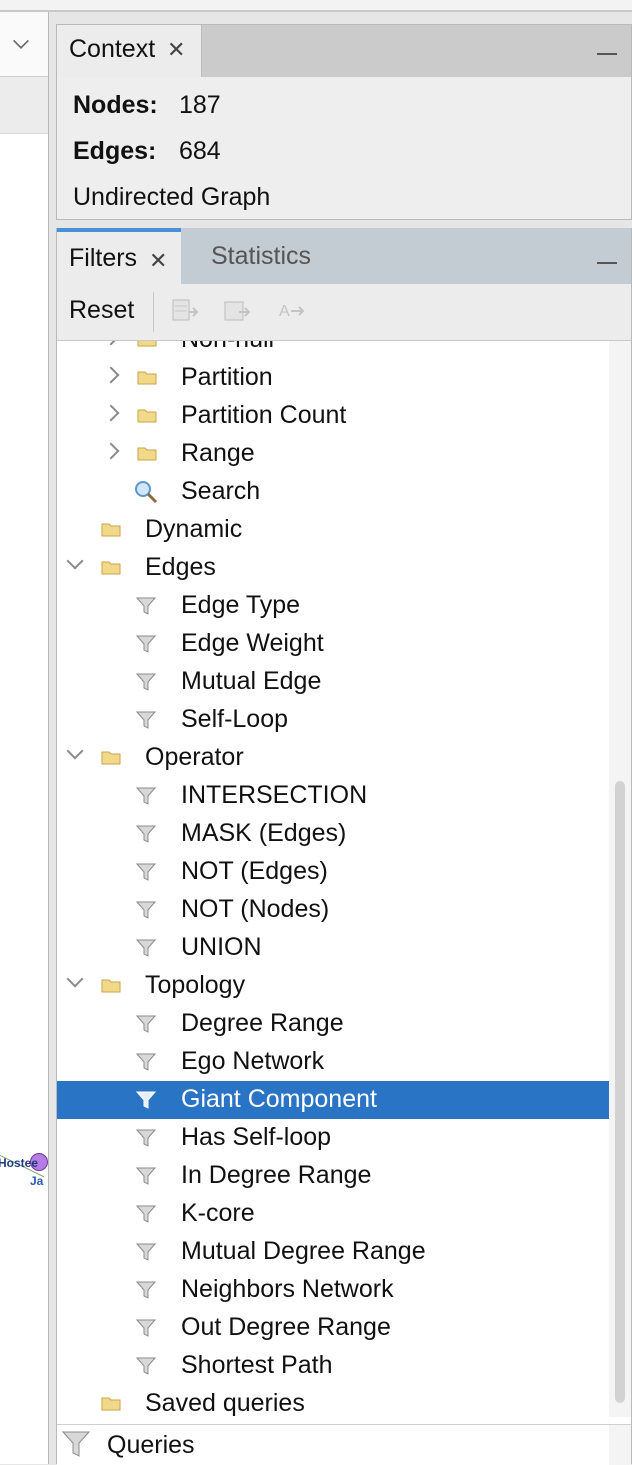  I want to click on tree-item-has-self-loop: Has Self-loop, so click(333, 1138).